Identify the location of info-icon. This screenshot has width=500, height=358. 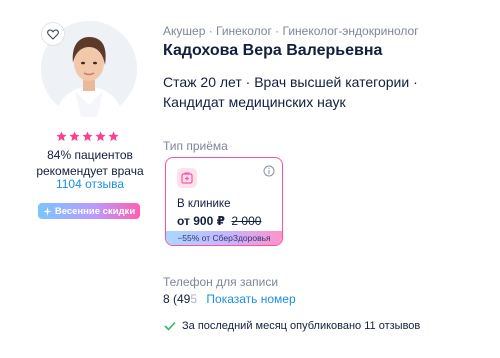
(269, 171).